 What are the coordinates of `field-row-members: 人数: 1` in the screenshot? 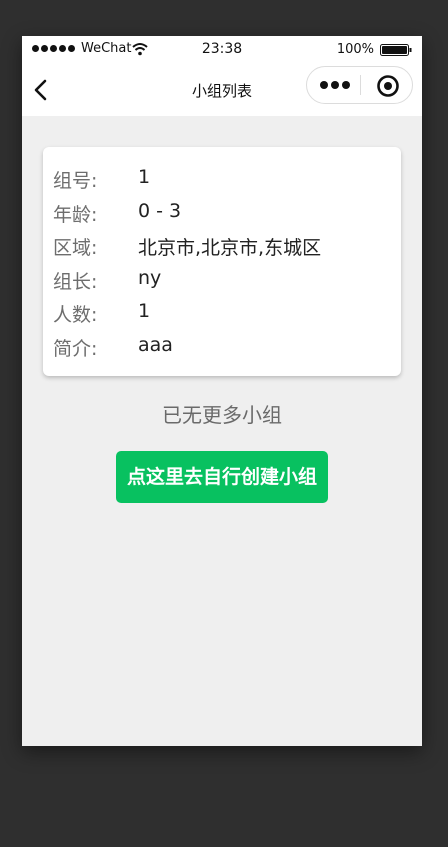 It's located at (222, 314).